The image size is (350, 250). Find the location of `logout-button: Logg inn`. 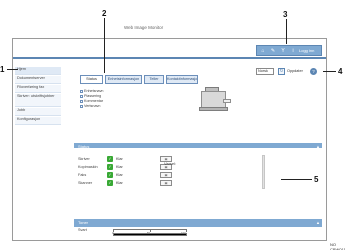

logout-button: Logg inn is located at coordinates (306, 50).